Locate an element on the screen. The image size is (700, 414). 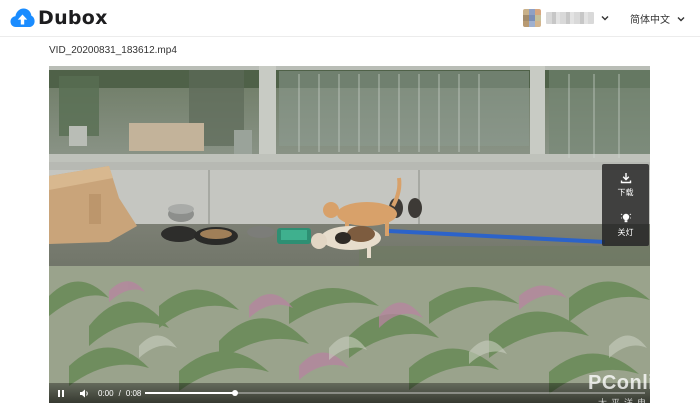
cloud-upload-icon is located at coordinates (22, 17).